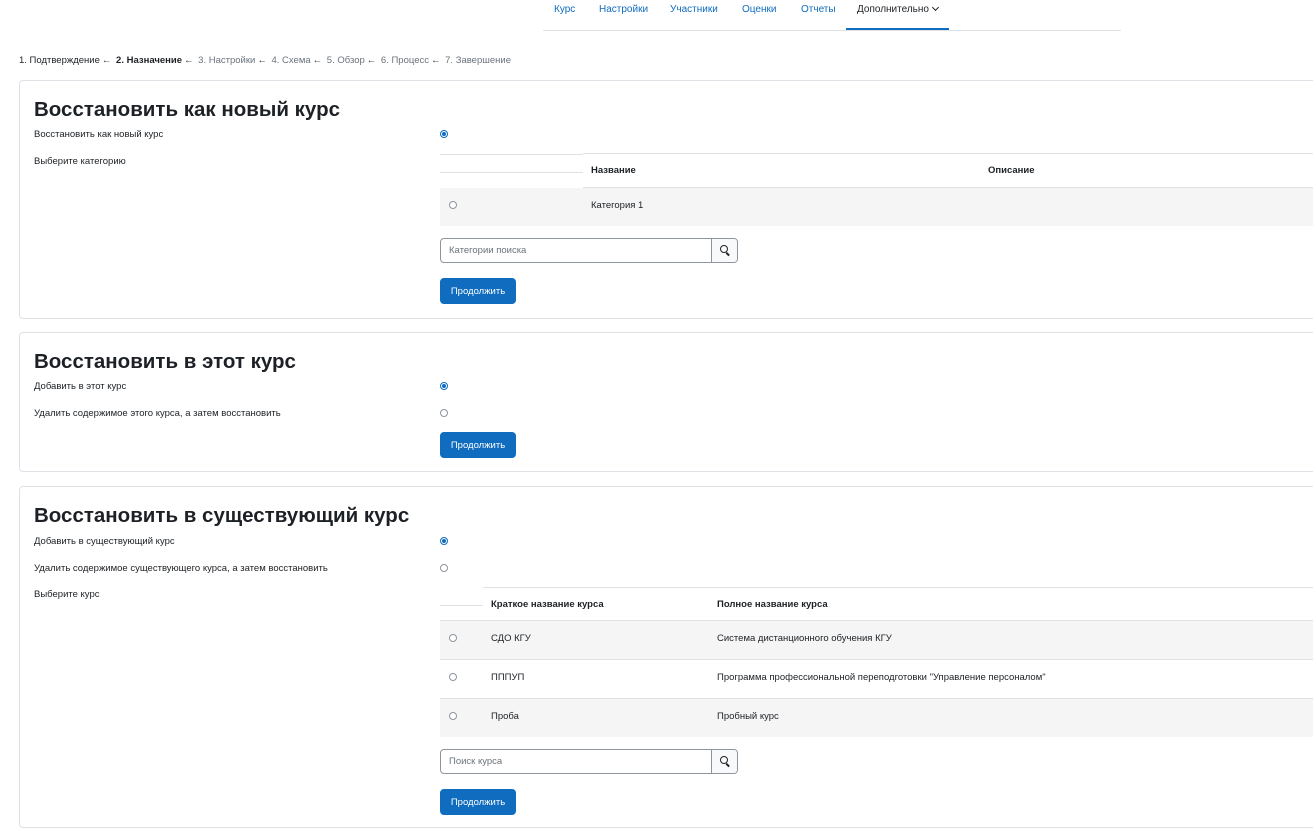 The image size is (1313, 828). I want to click on col-header-full-name: Полное название курса, so click(772, 604).